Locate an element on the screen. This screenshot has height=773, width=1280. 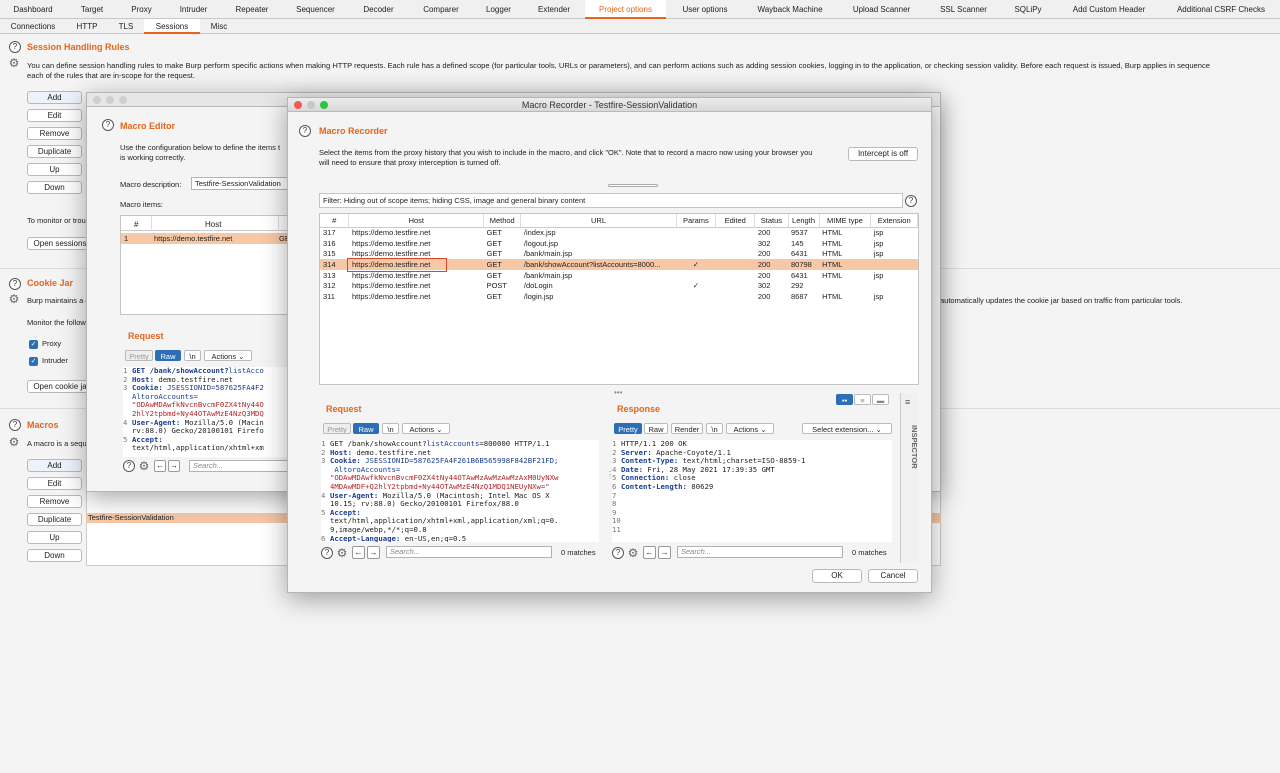
main-tab-upload-scanner: Upload Scanner is located at coordinates (881, 9).